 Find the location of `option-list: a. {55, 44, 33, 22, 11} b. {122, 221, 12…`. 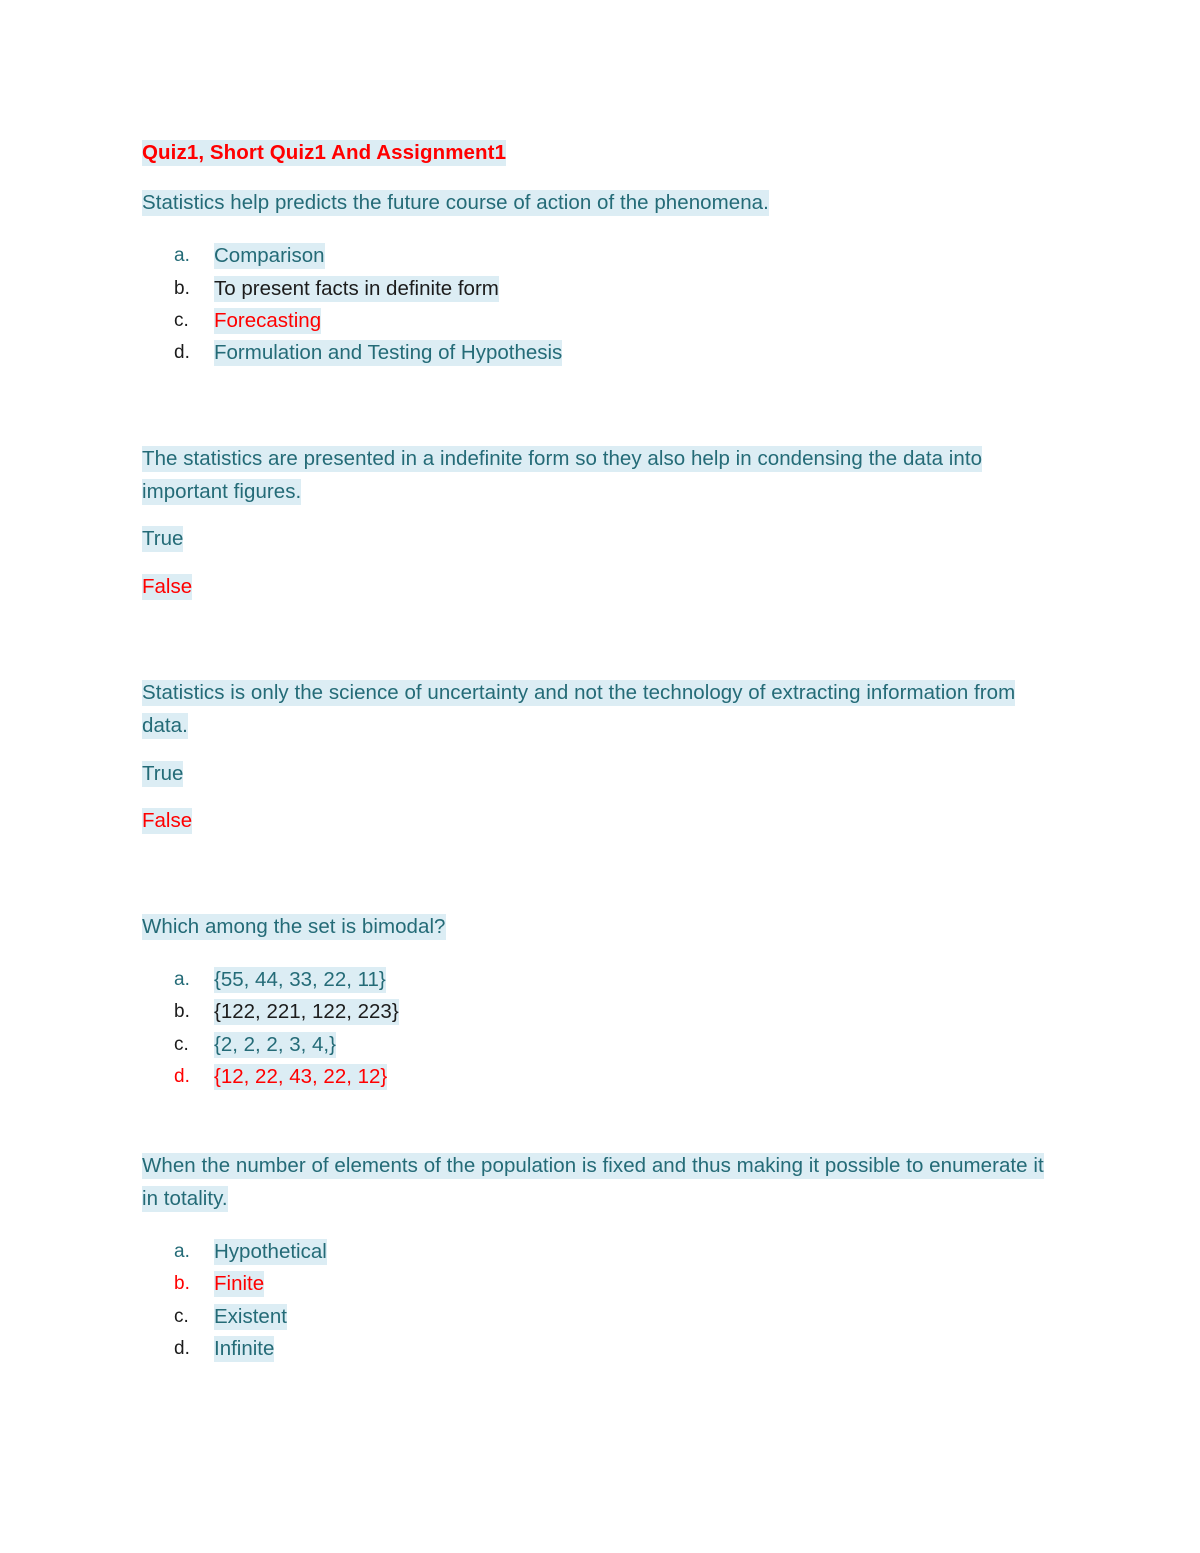

option-list: a. {55, 44, 33, 22, 11} b. {122, 221, 12… is located at coordinates (600, 1029).